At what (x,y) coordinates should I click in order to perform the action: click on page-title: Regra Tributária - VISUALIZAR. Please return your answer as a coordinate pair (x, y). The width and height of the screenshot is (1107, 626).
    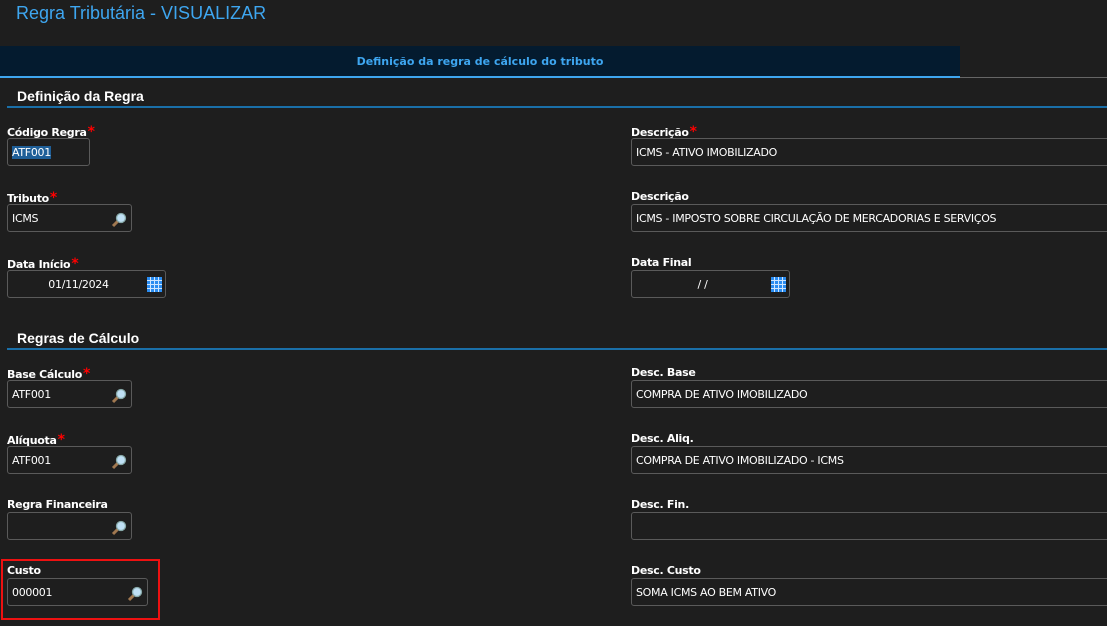
    Looking at the image, I should click on (141, 13).